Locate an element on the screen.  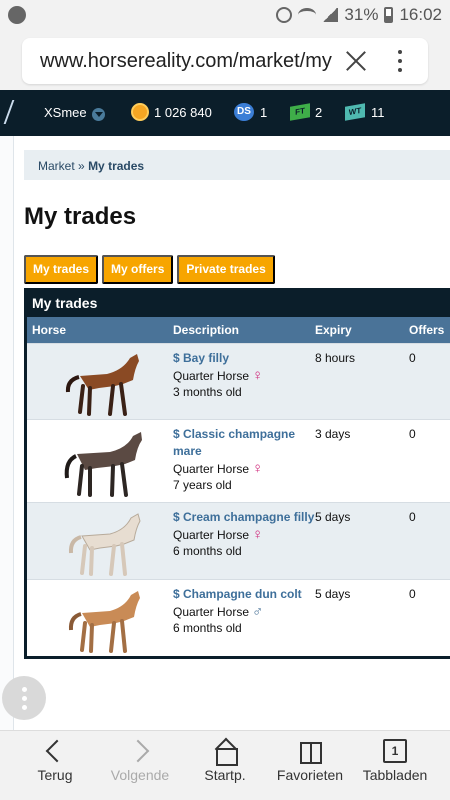
tab-my-offers: My offers is located at coordinates (138, 269).